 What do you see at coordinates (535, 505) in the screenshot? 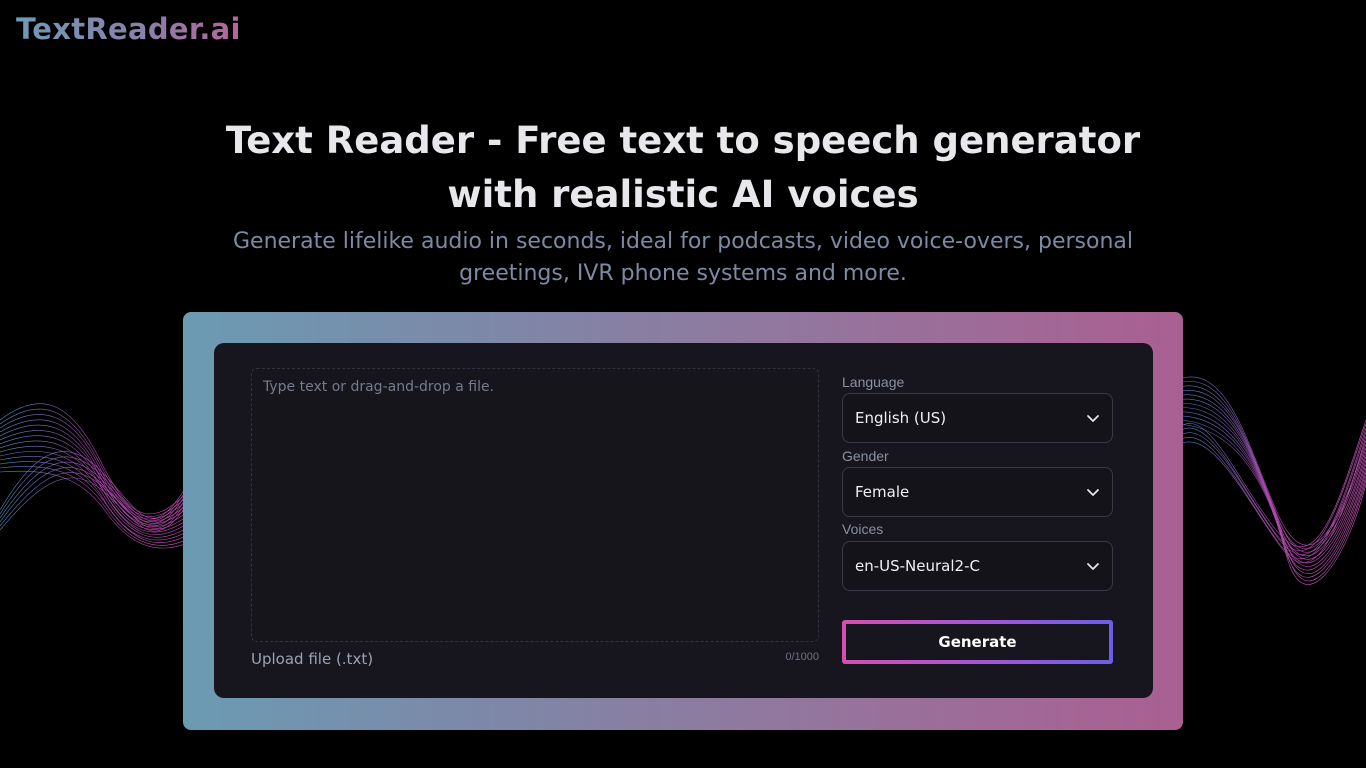
I see `text-input-area: Type text or drag-and-drop a file.` at bounding box center [535, 505].